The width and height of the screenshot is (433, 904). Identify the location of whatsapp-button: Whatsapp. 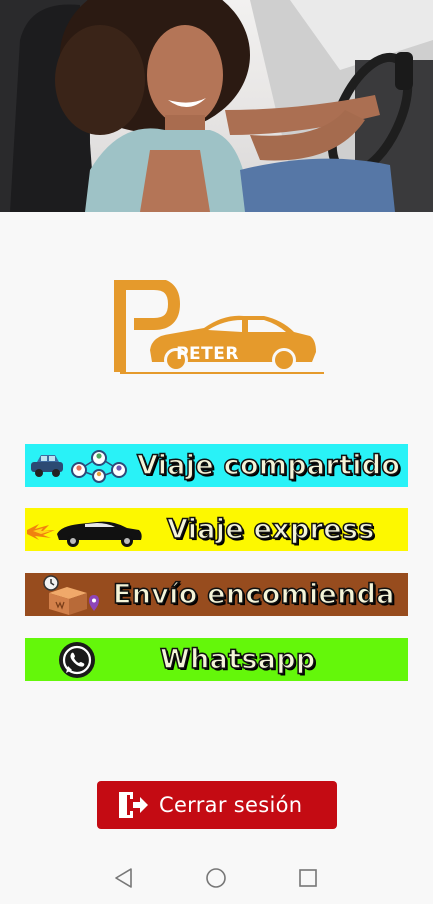
(216, 659).